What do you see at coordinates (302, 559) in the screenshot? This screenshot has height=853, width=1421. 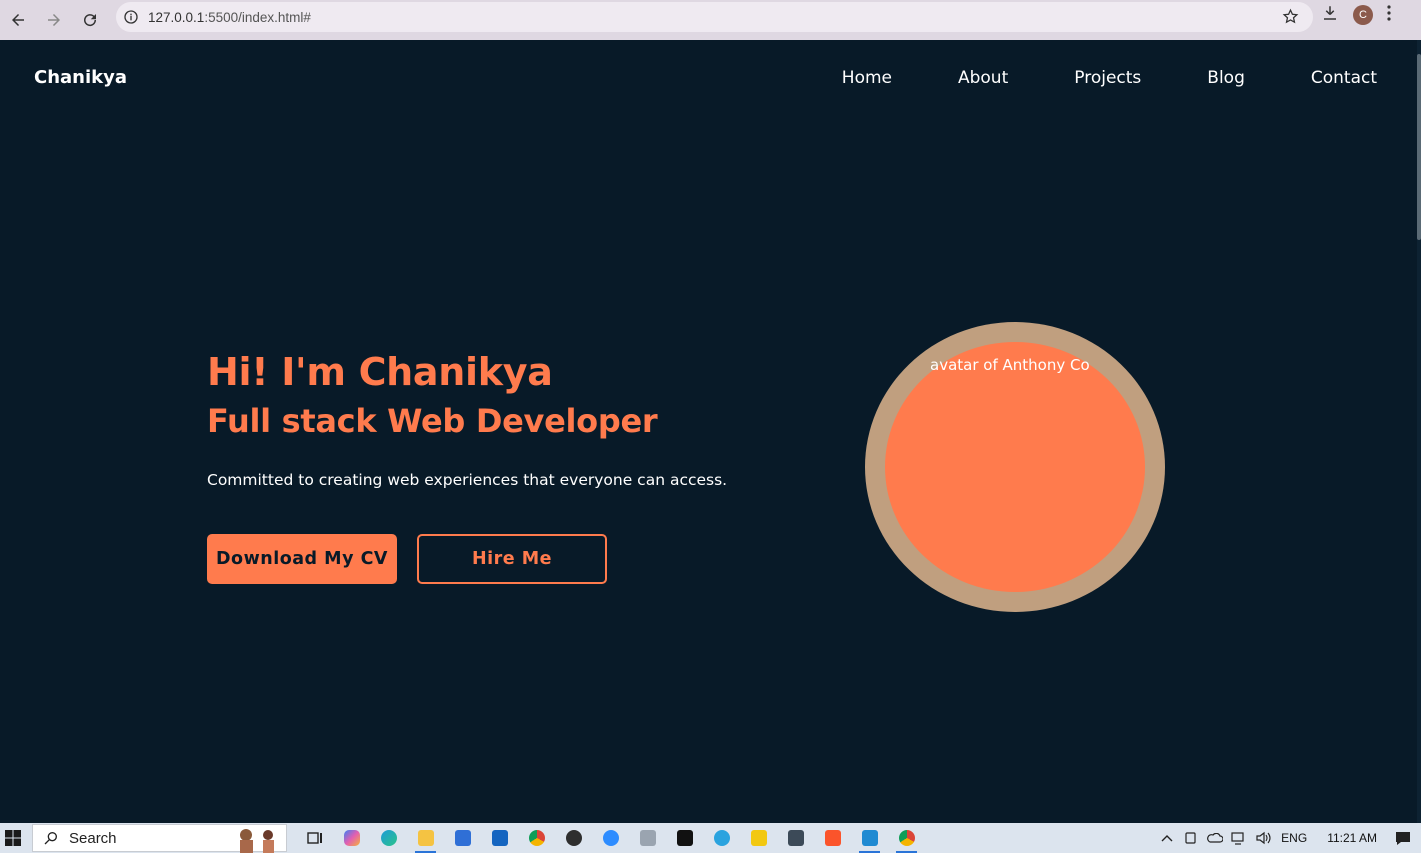 I see `download-cv-button: Download My CV` at bounding box center [302, 559].